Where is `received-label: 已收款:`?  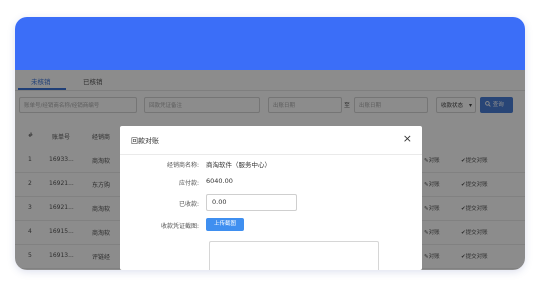
received-label: 已收款: is located at coordinates (188, 204).